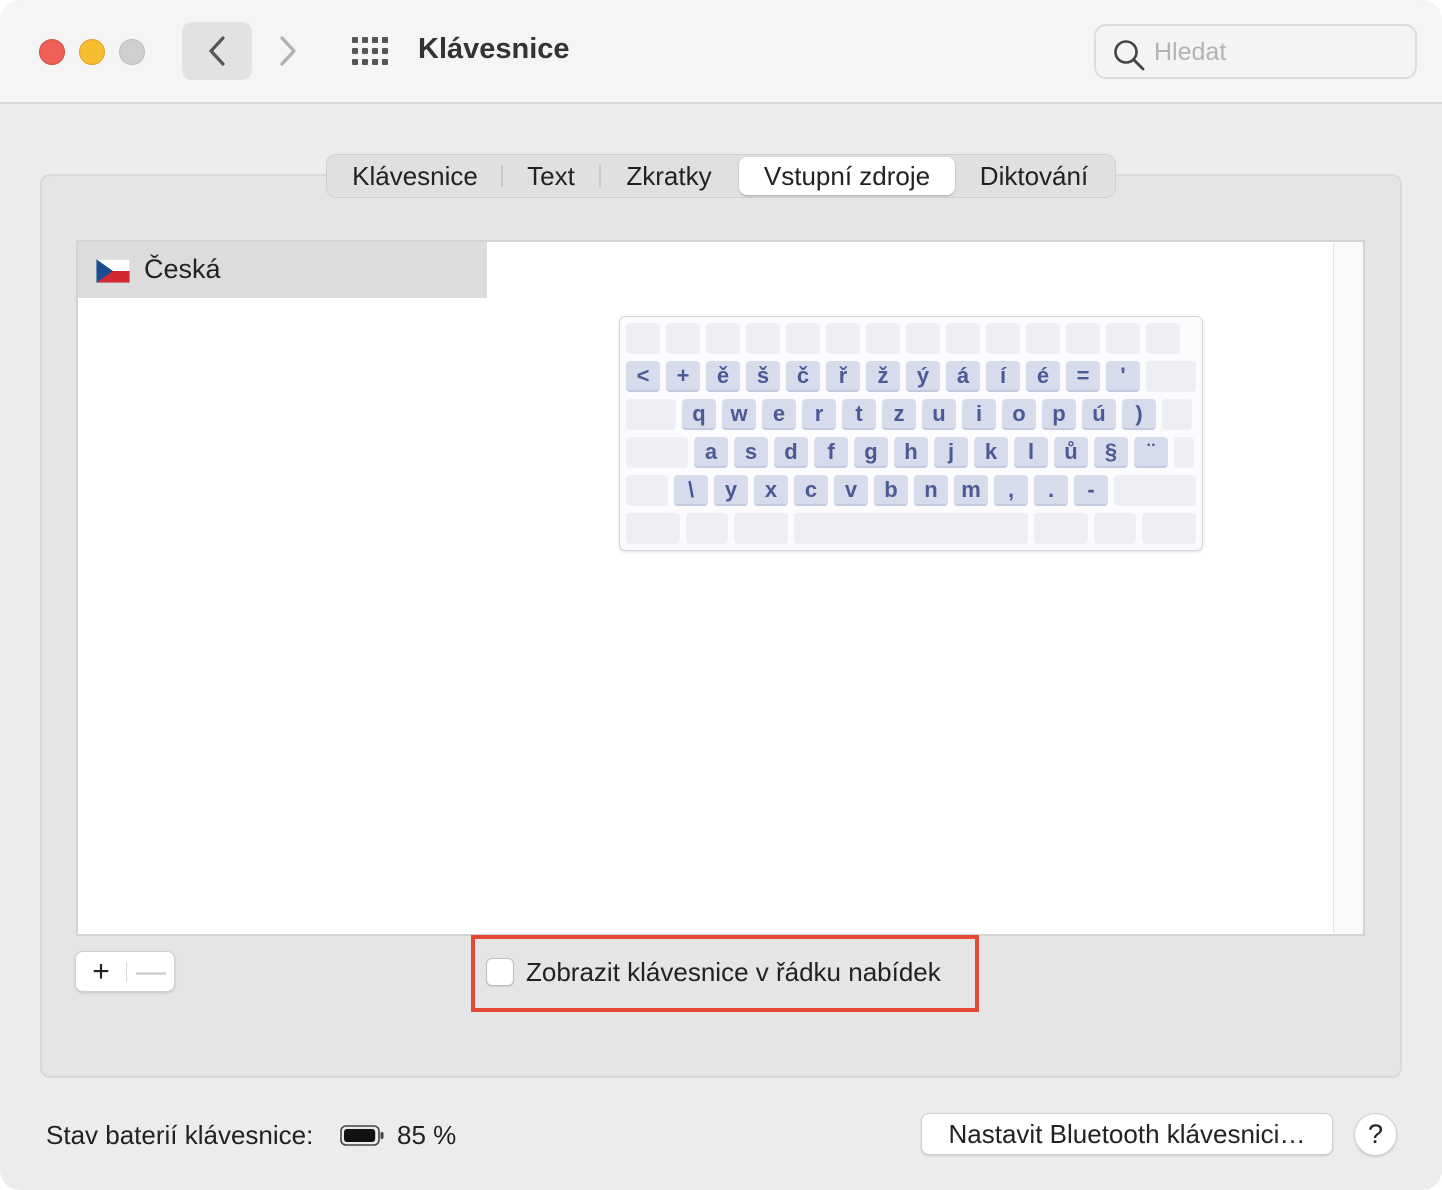 The width and height of the screenshot is (1442, 1190). What do you see at coordinates (939, 414) in the screenshot?
I see `key: u` at bounding box center [939, 414].